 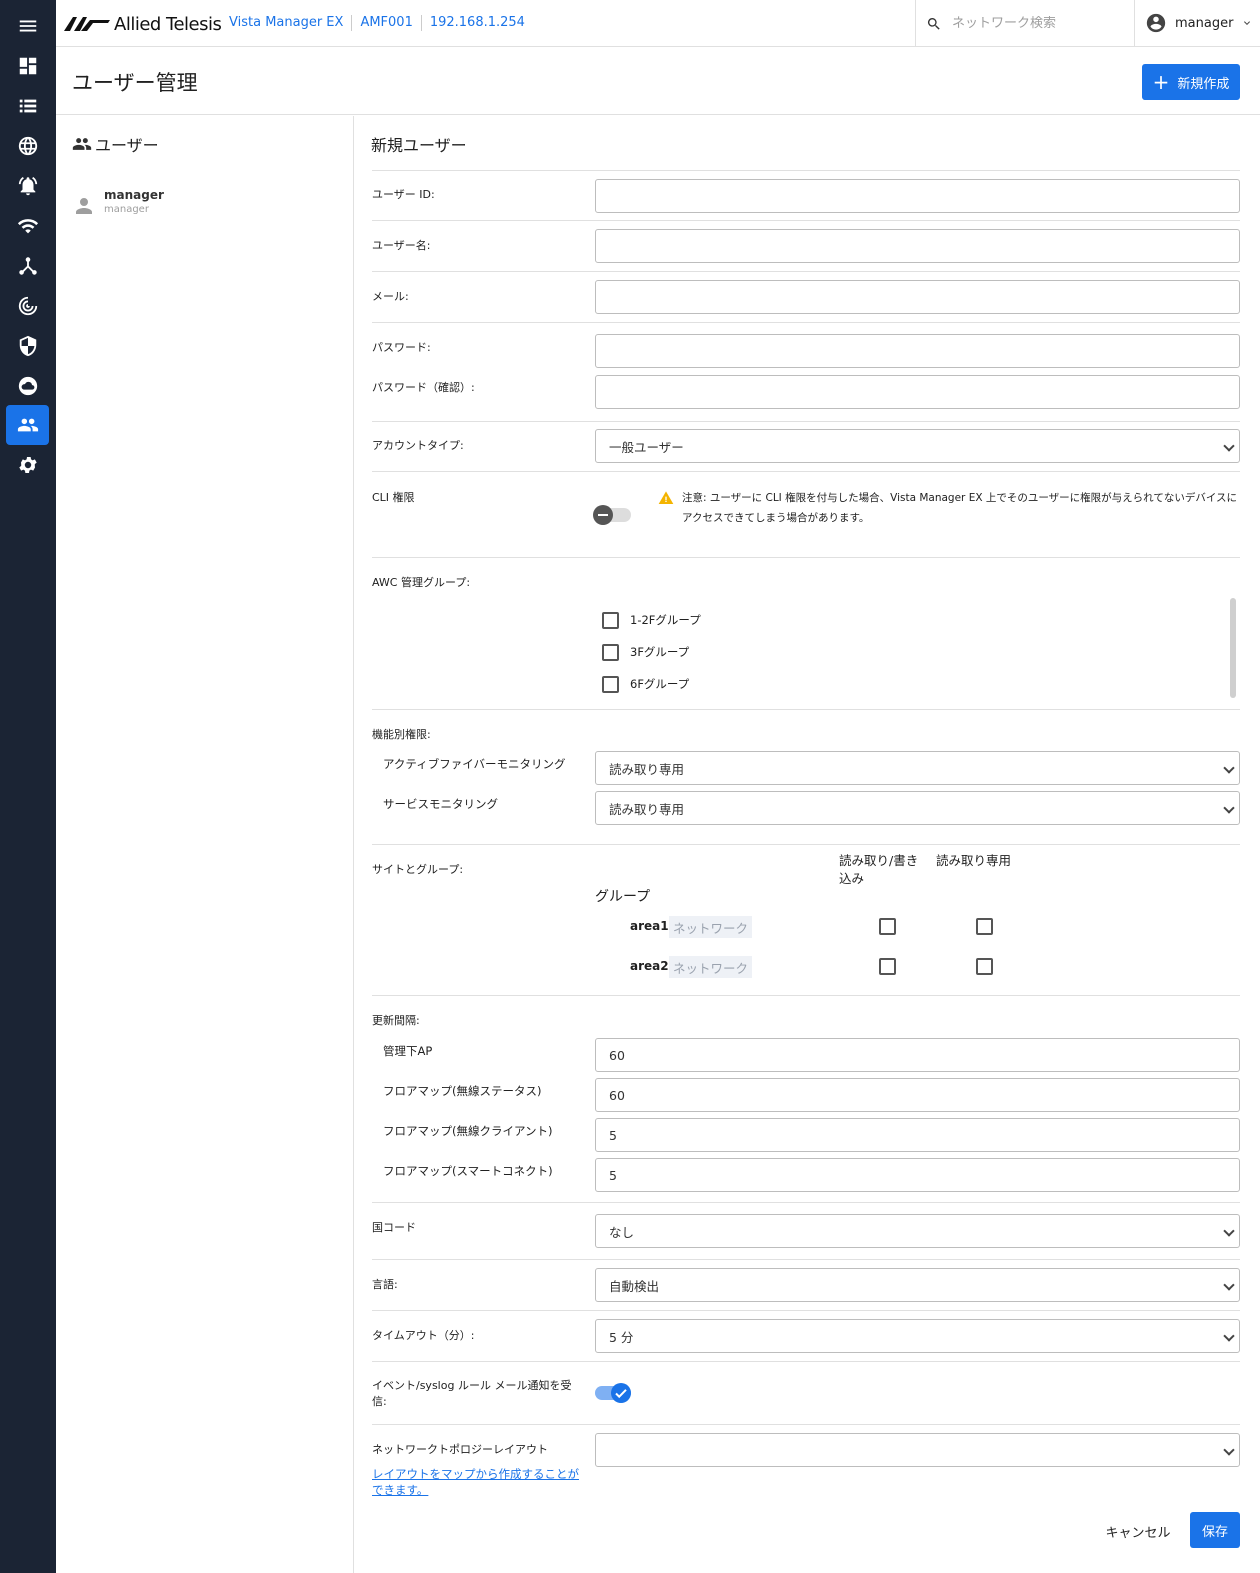 What do you see at coordinates (440, 804) in the screenshot?
I see `feature-label: サービスモニタリング` at bounding box center [440, 804].